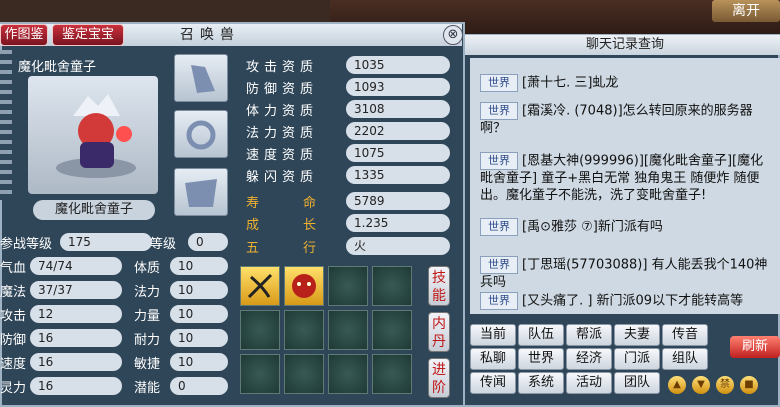 The width and height of the screenshot is (780, 407). I want to click on attr-value-growth: 1.235, so click(398, 223).